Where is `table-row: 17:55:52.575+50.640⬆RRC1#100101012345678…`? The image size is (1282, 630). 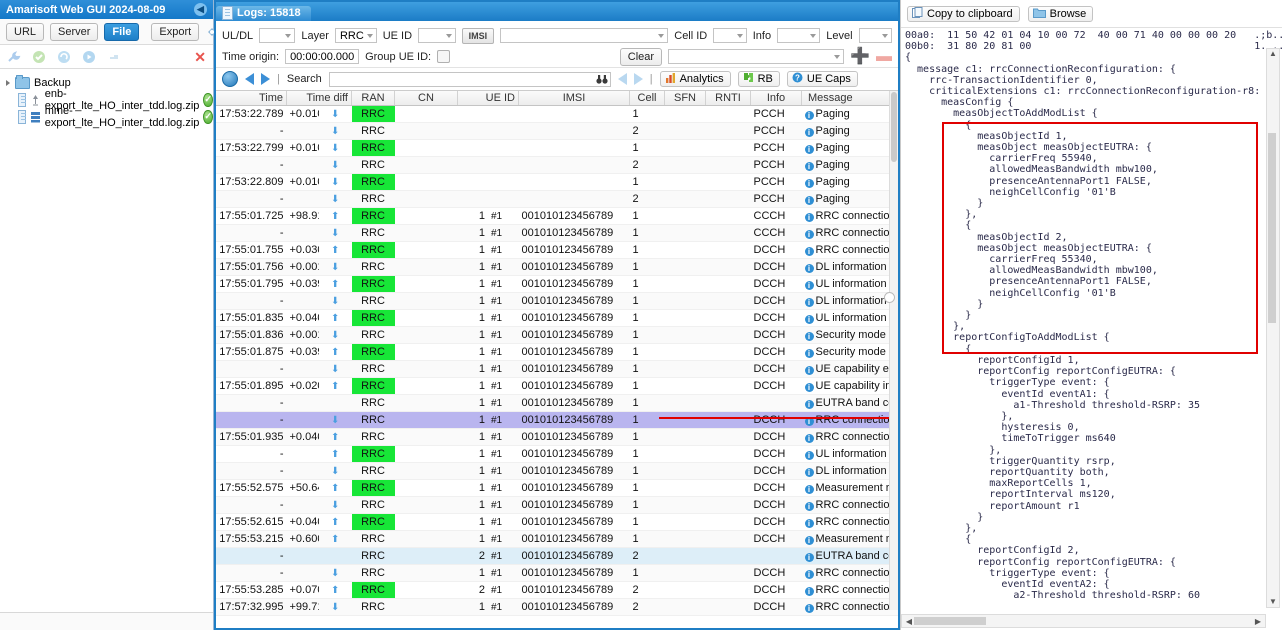 table-row: 17:55:52.575+50.640⬆RRC1#100101012345678… is located at coordinates (557, 488).